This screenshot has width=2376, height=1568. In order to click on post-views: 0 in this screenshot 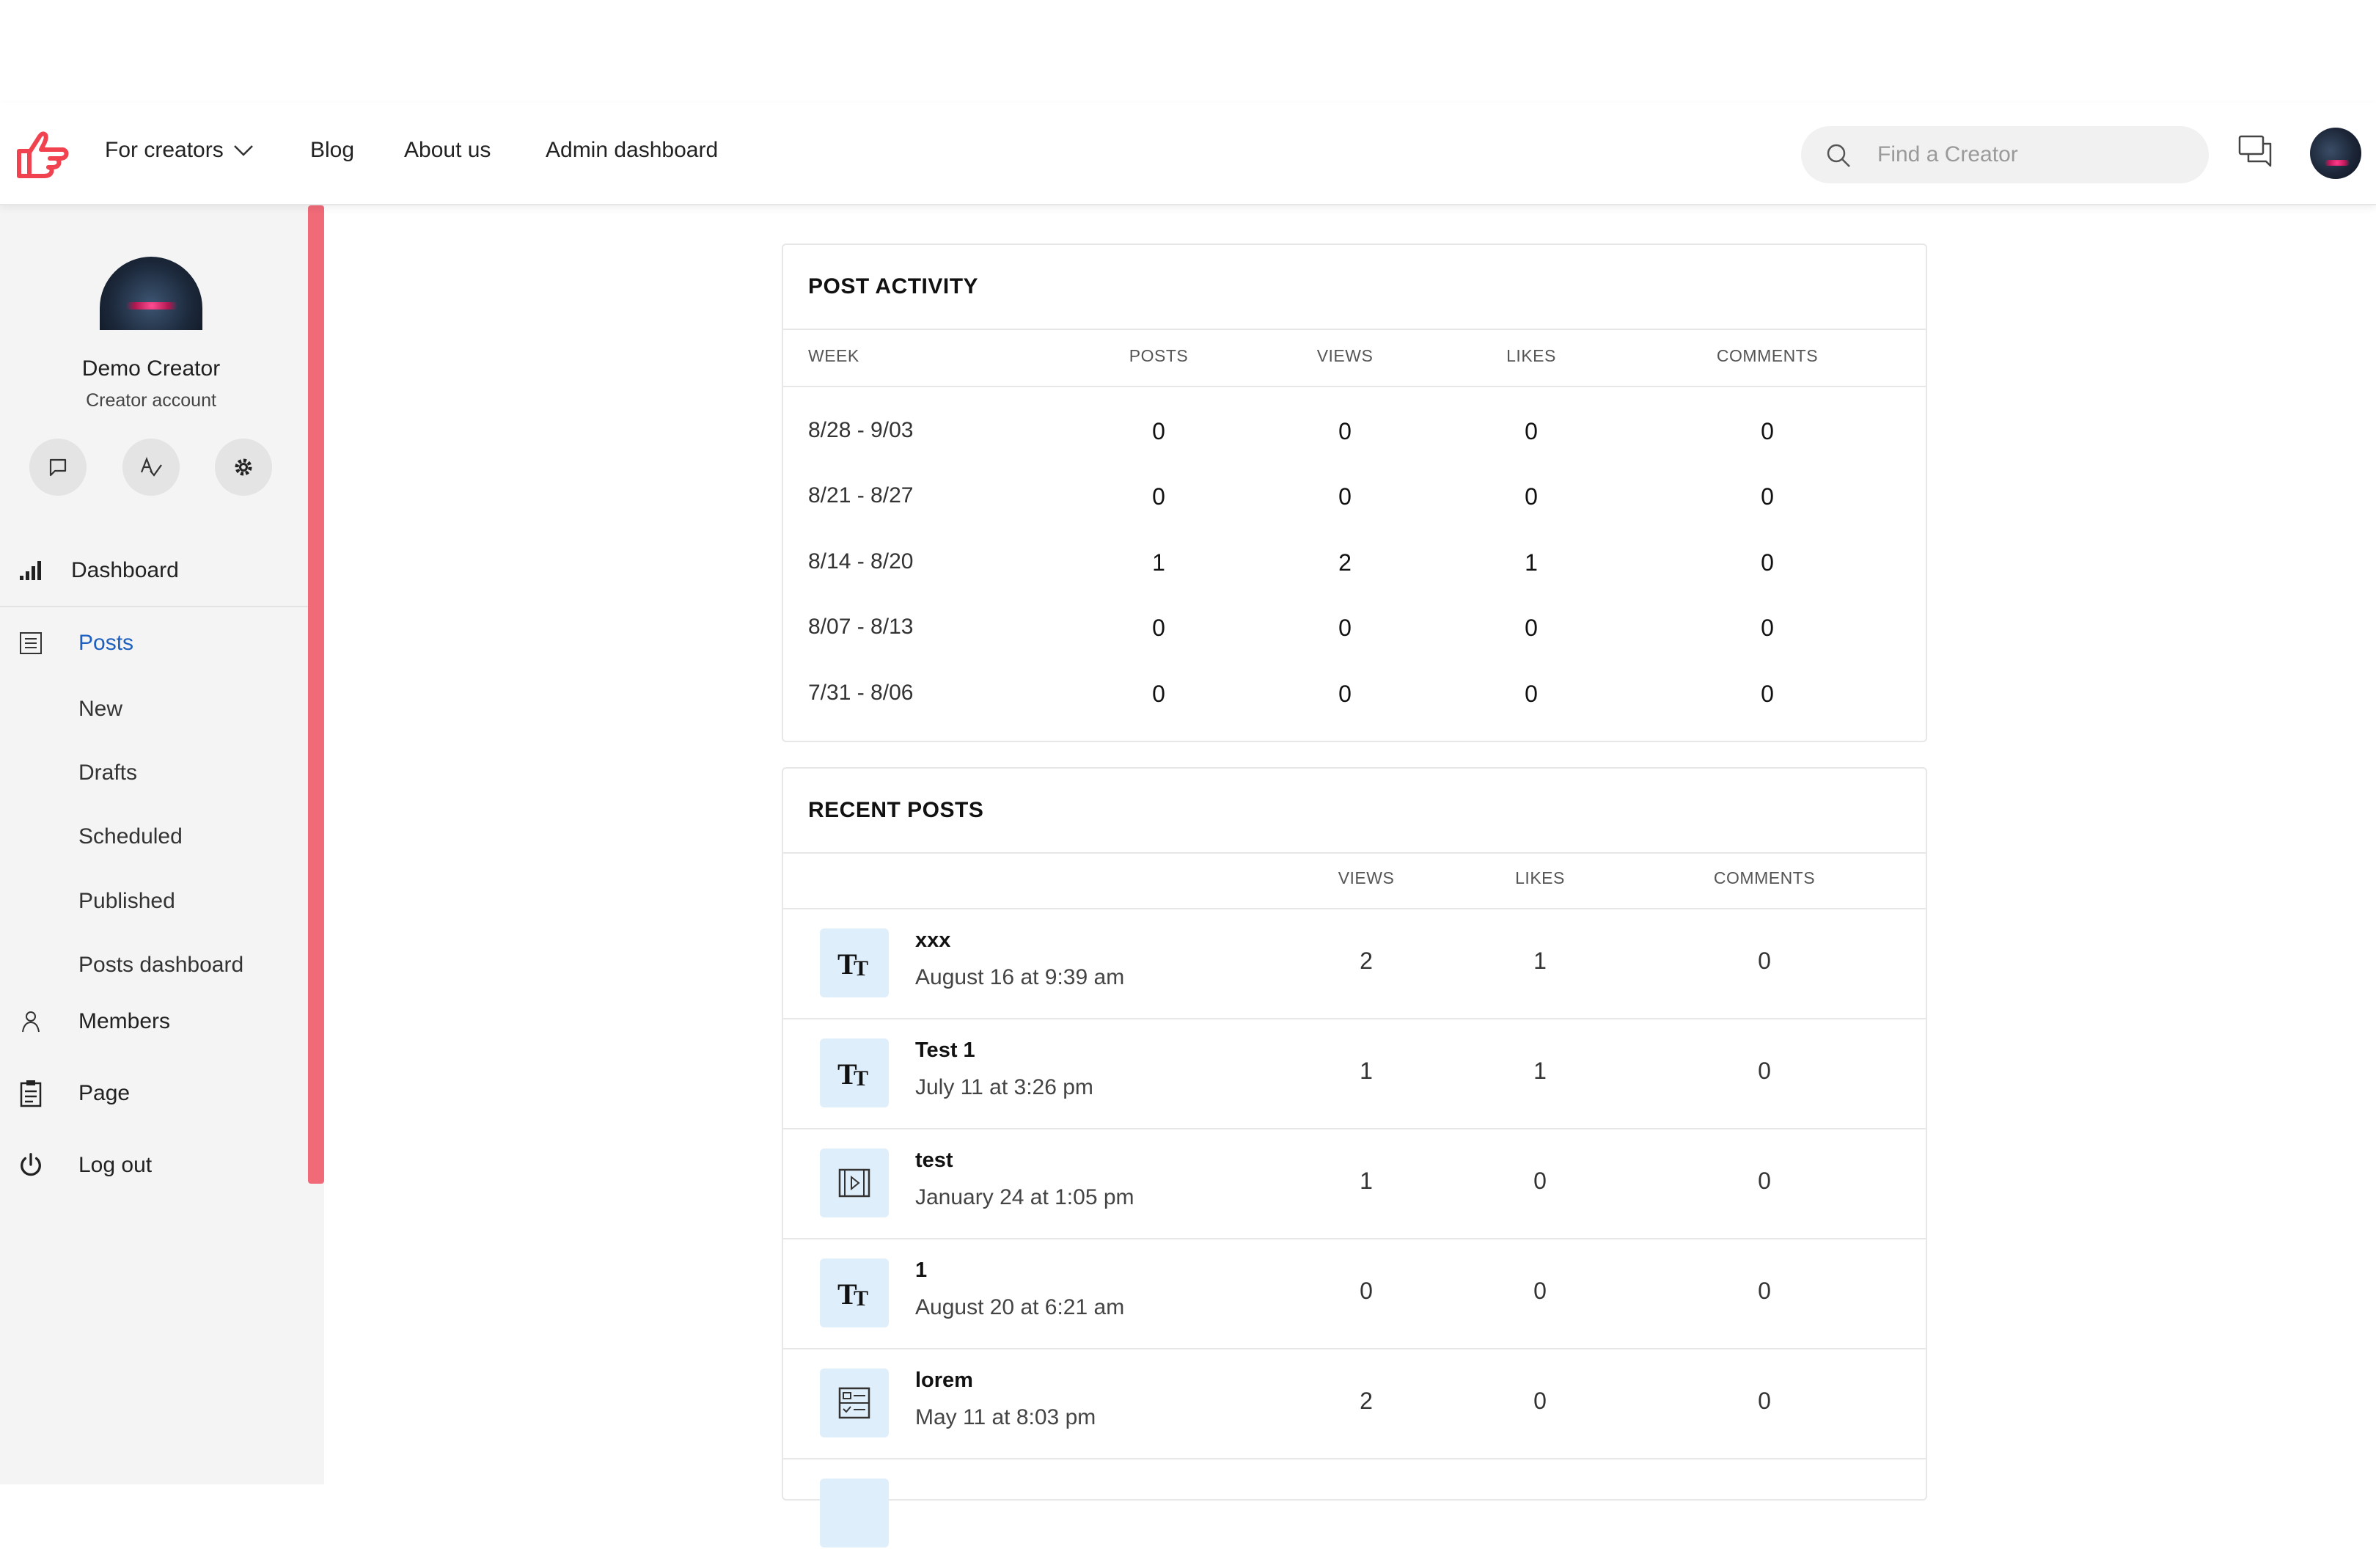, I will do `click(1366, 1291)`.